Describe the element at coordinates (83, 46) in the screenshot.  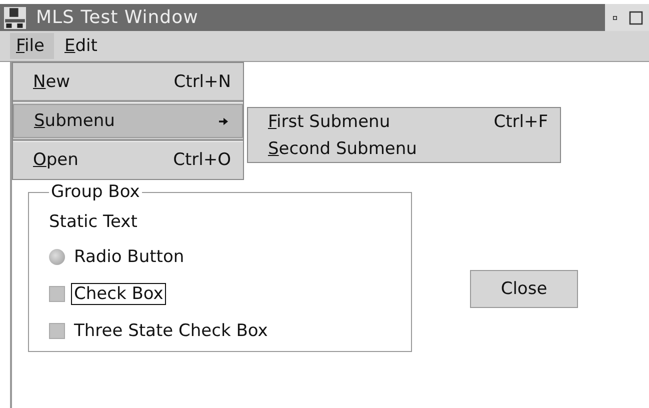
I see `menu-item: Edit` at that location.